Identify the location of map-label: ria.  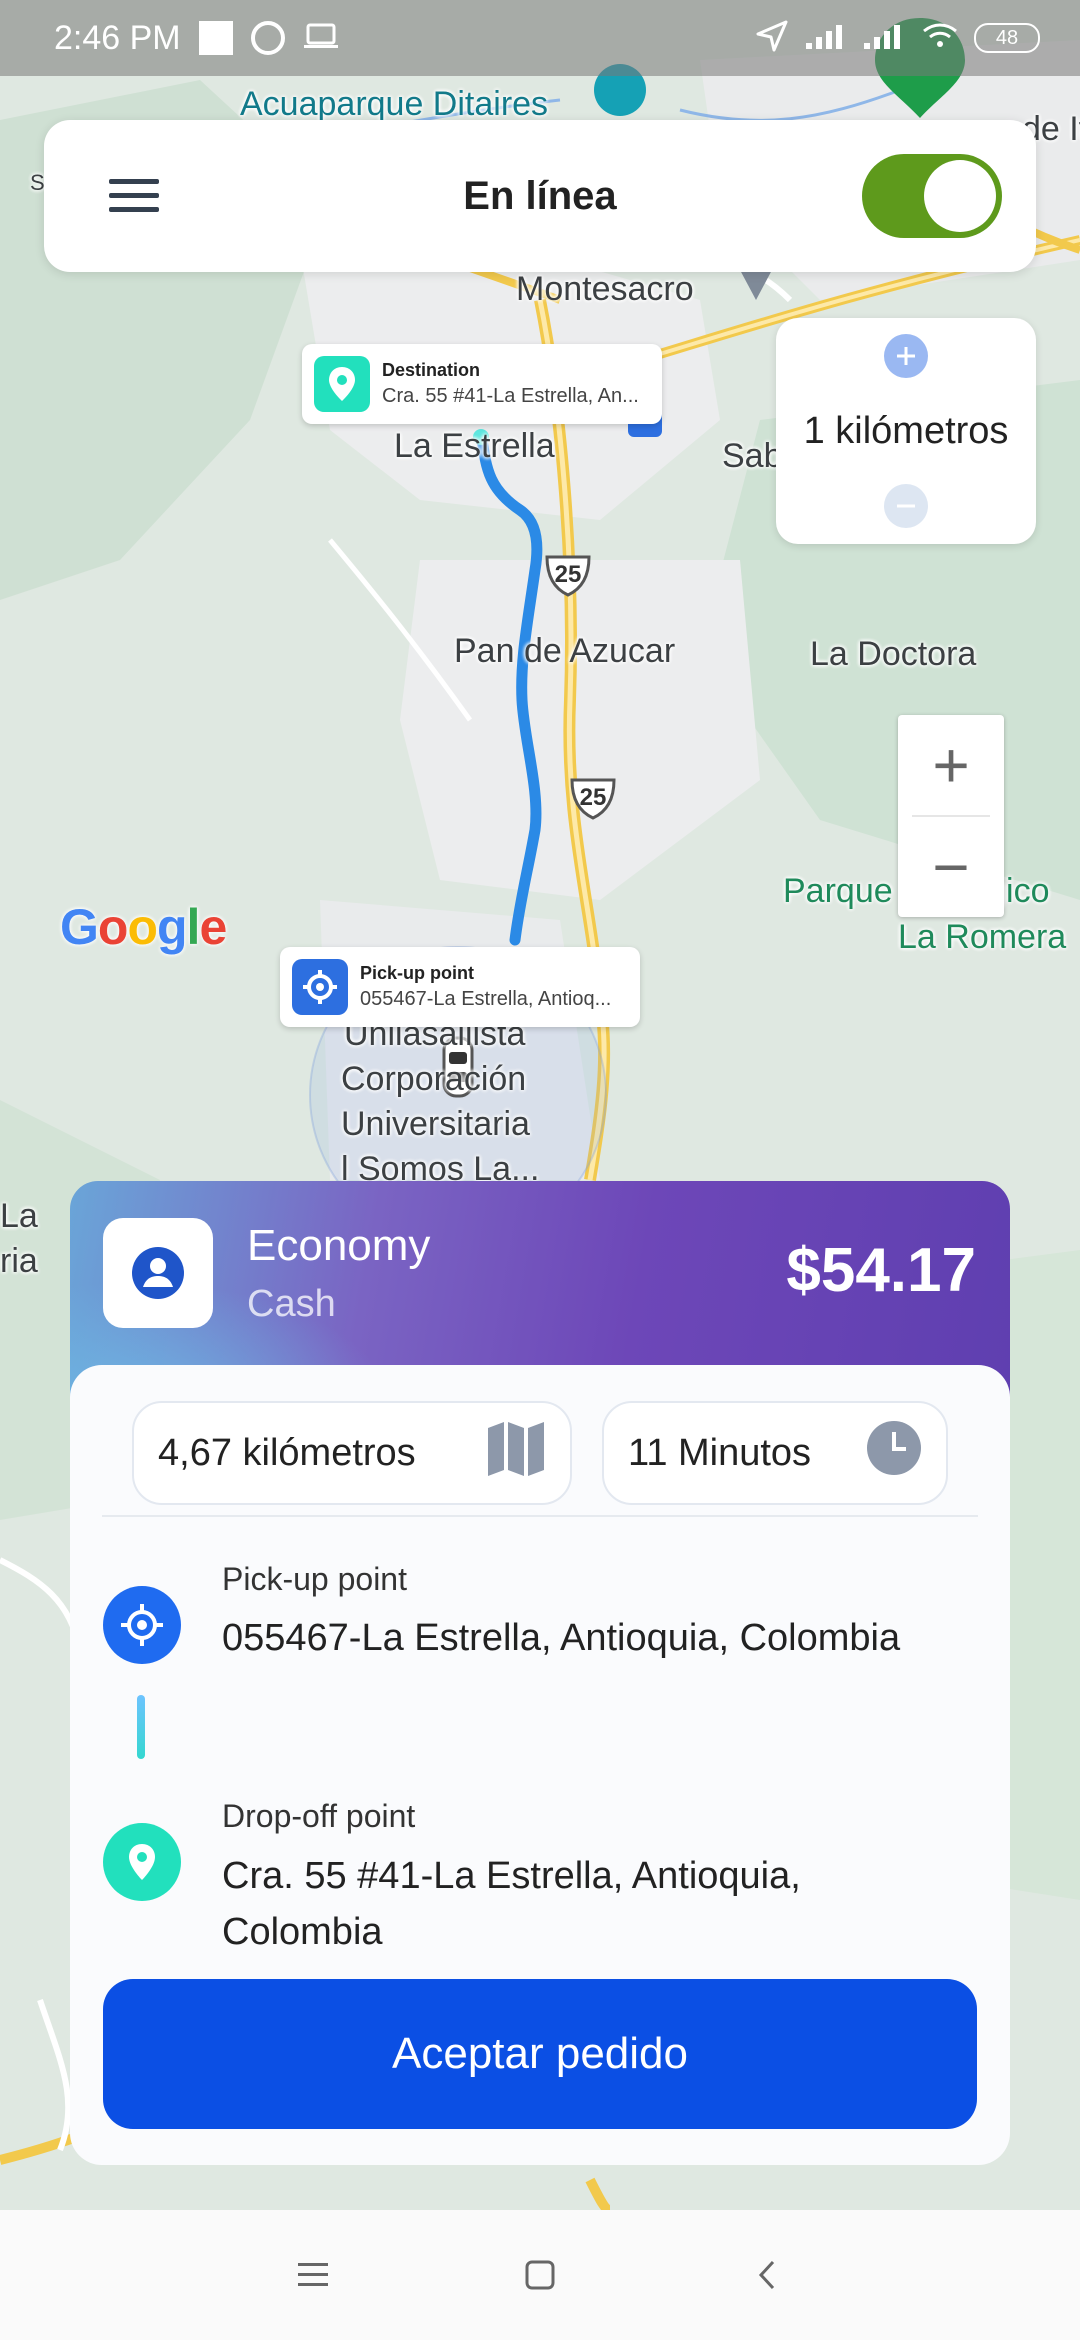
(19, 1261).